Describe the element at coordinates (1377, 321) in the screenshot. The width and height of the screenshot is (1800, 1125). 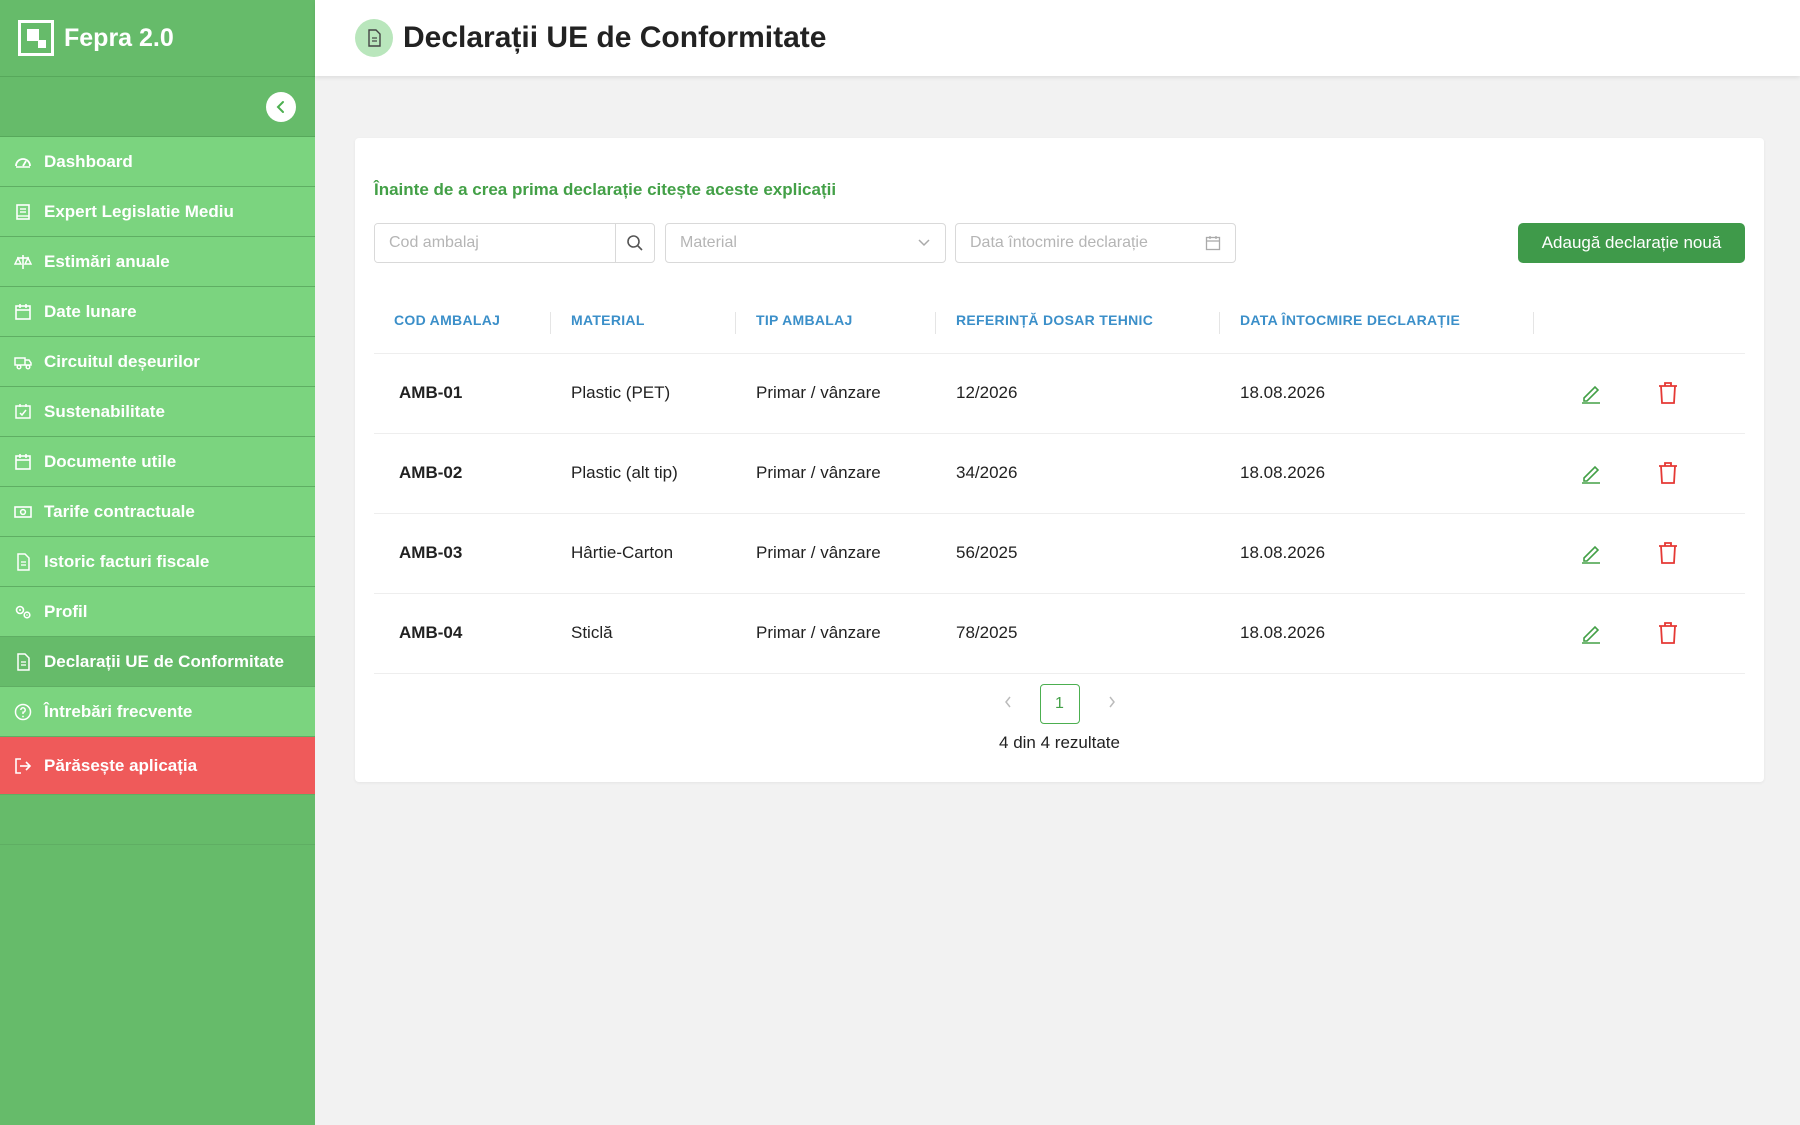
I see `column-header-data-intocmire: DATA ÎNTOCMIRE DECLARAȚIE` at that location.